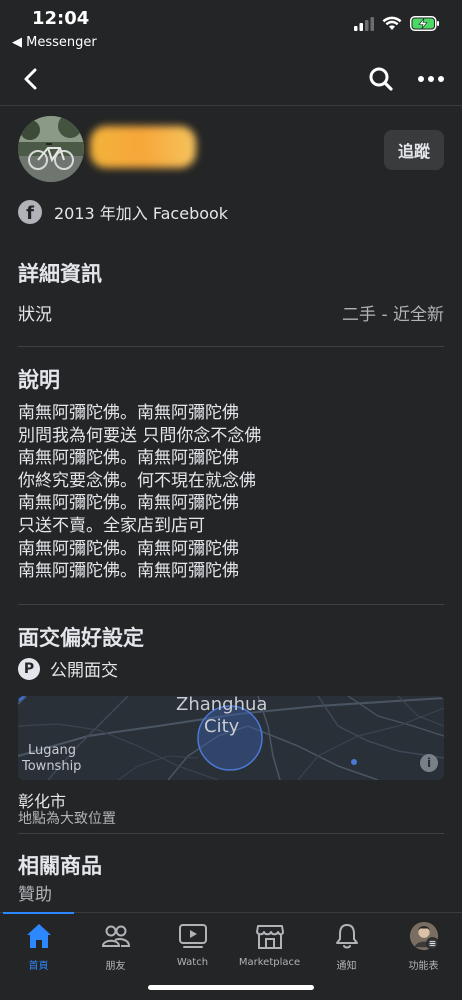 This screenshot has width=462, height=1000. What do you see at coordinates (52, 766) in the screenshot?
I see `map-area-label: Township` at bounding box center [52, 766].